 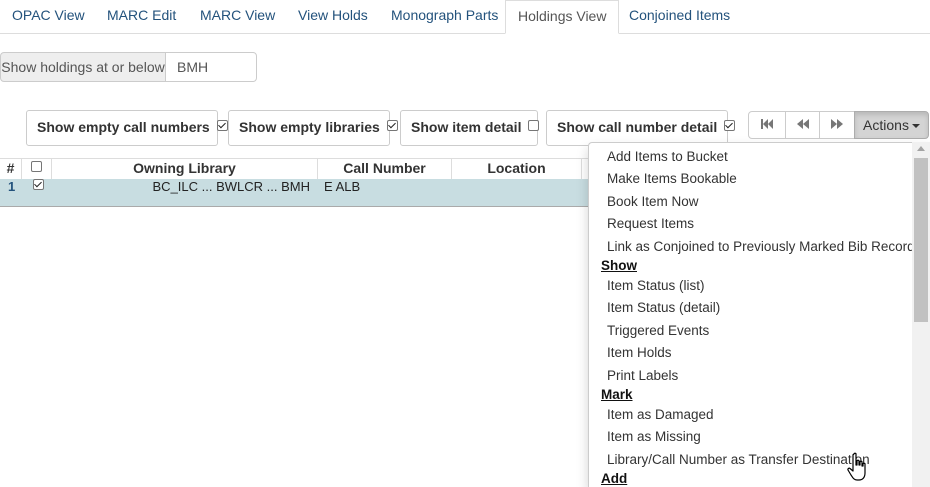 I want to click on tab-marc-edit: MARC Edit, so click(x=141, y=16).